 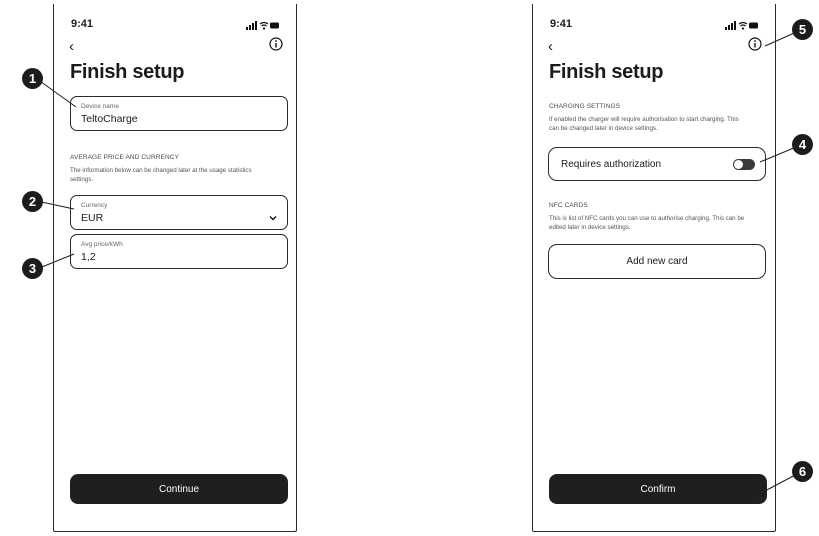 What do you see at coordinates (32, 268) in the screenshot?
I see `callout-3: 3` at bounding box center [32, 268].